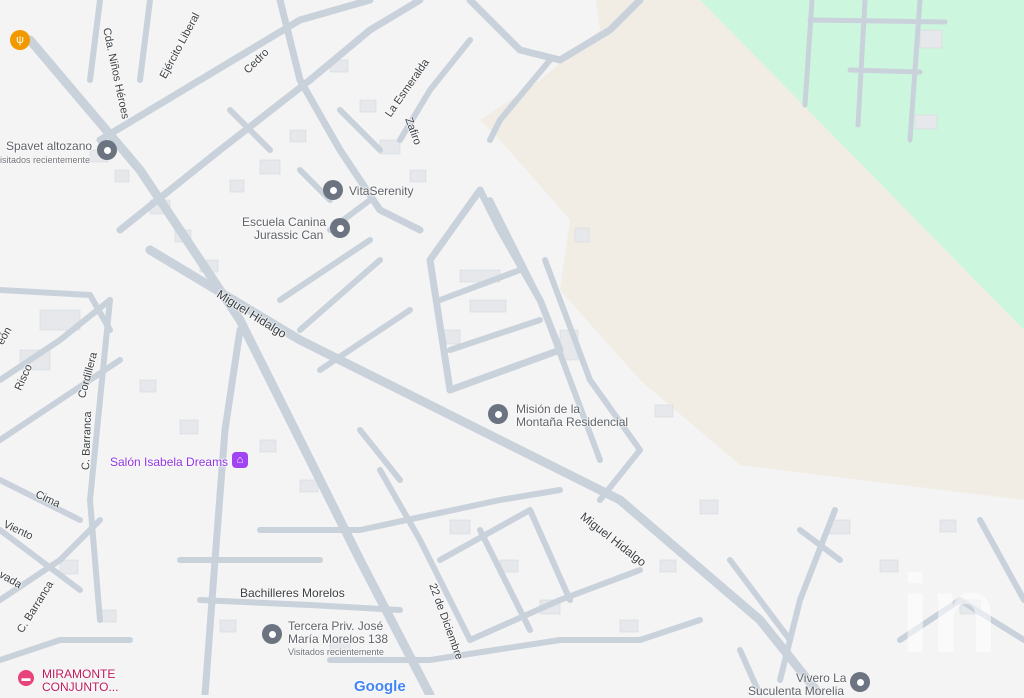 The image size is (1024, 698). Describe the element at coordinates (20, 40) in the screenshot. I see `restaurant-icon: ψ` at that location.